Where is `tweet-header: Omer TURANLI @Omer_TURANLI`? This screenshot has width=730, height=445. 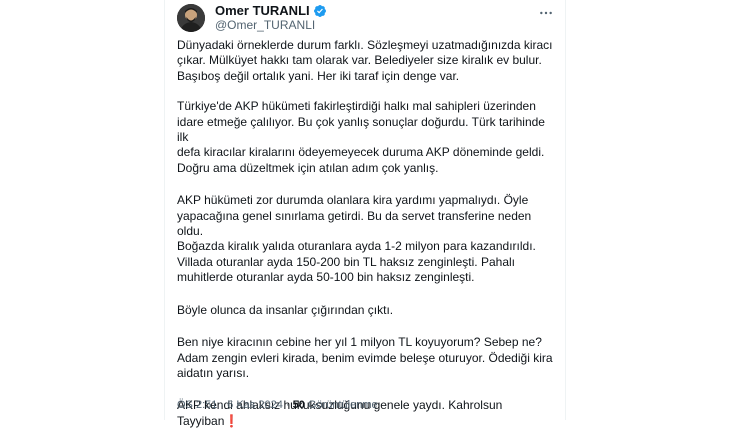 tweet-header: Omer TURANLI @Omer_TURANLI is located at coordinates (367, 17).